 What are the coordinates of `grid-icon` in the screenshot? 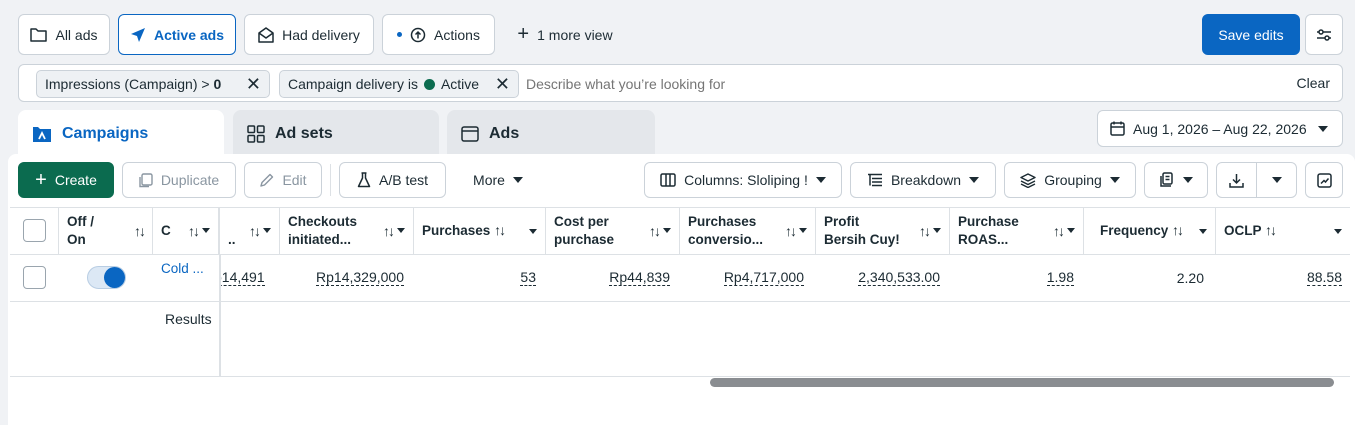 It's located at (256, 134).